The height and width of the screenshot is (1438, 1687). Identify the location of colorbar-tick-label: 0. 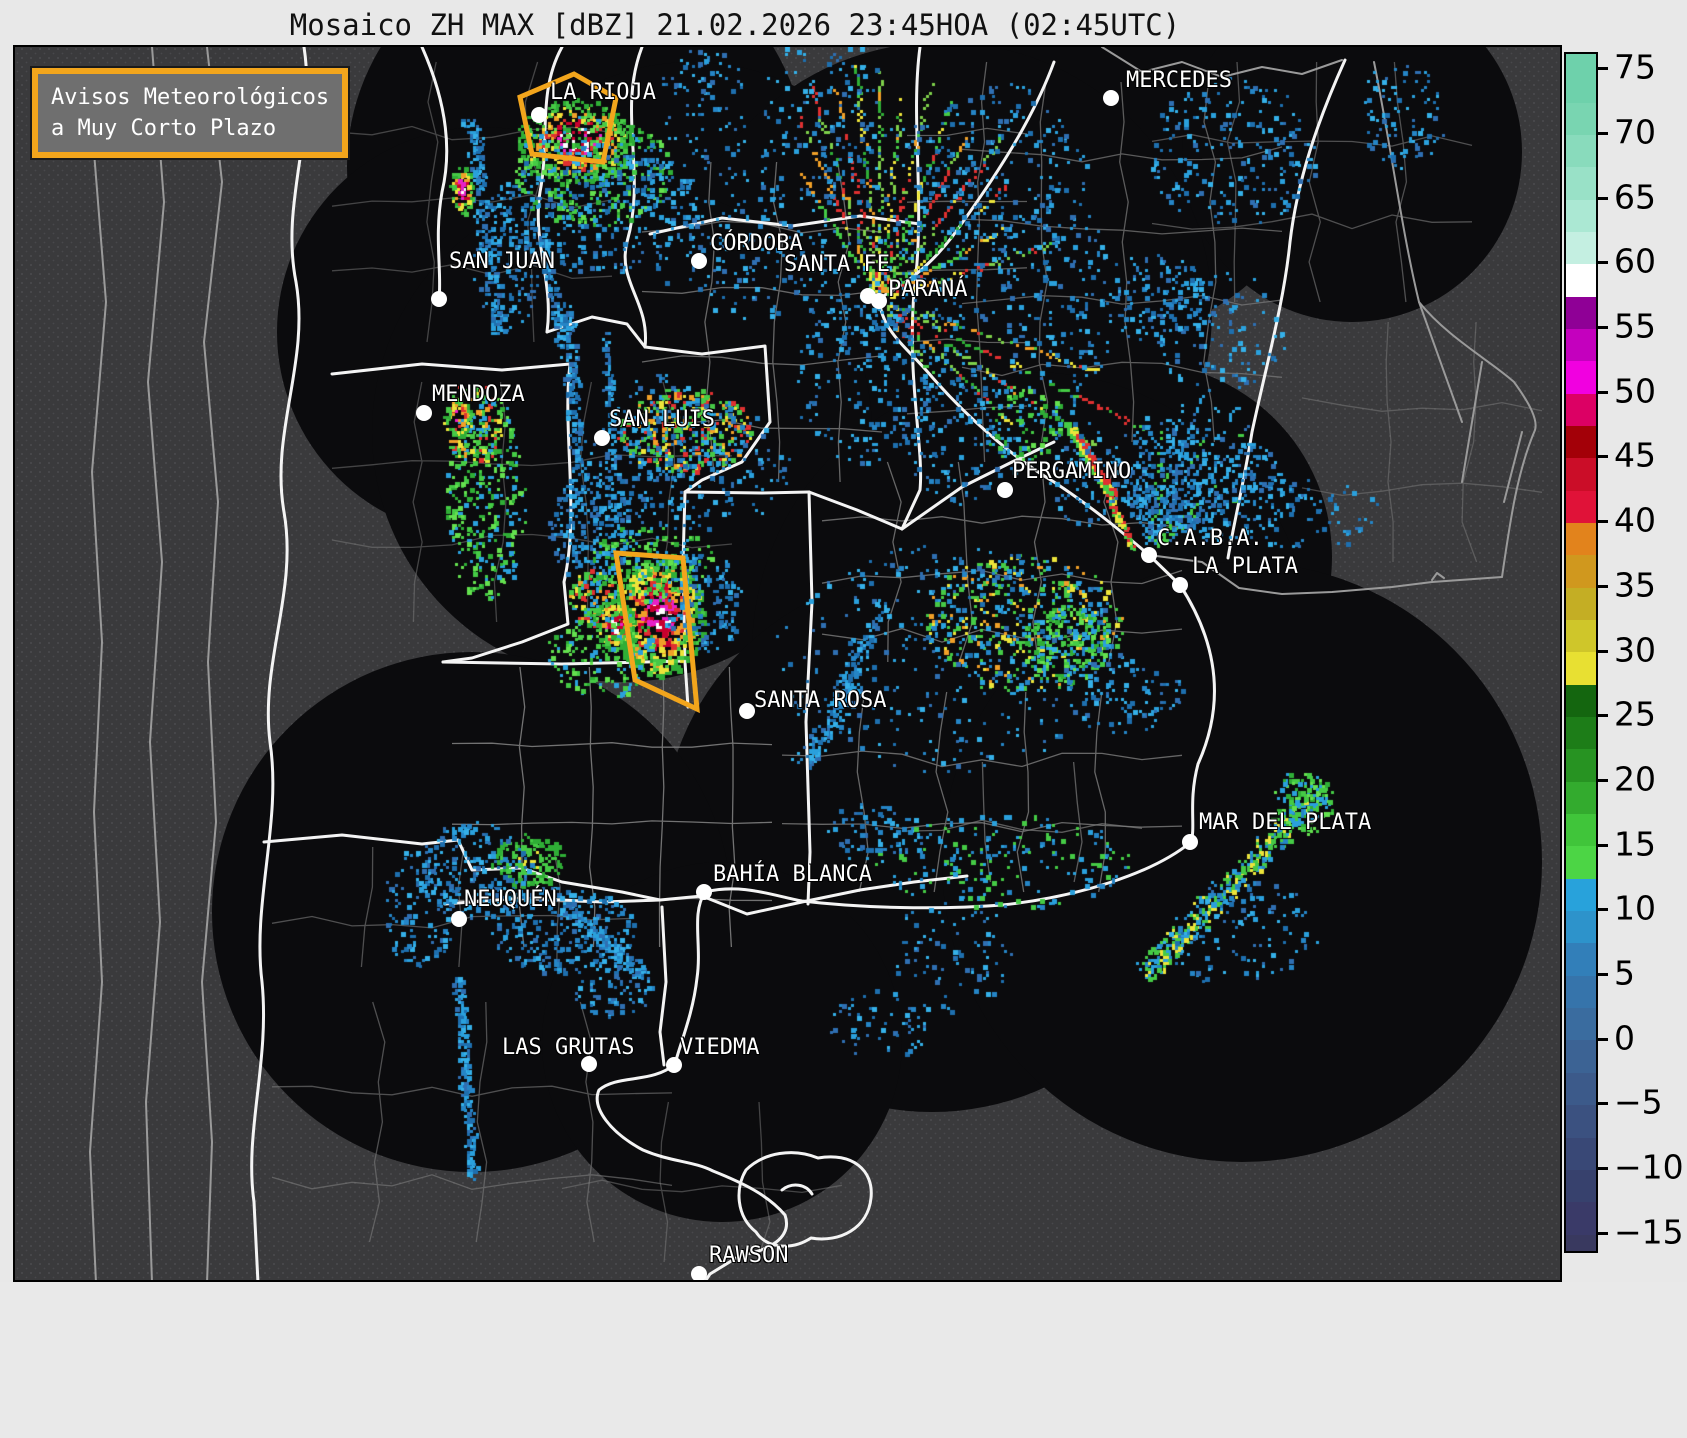
(1624, 1038).